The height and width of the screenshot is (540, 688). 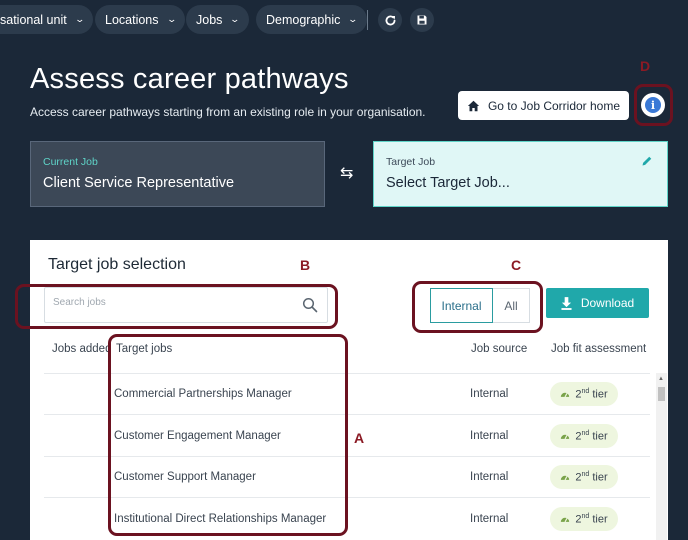 What do you see at coordinates (645, 66) in the screenshot?
I see `annotation-label-d: D` at bounding box center [645, 66].